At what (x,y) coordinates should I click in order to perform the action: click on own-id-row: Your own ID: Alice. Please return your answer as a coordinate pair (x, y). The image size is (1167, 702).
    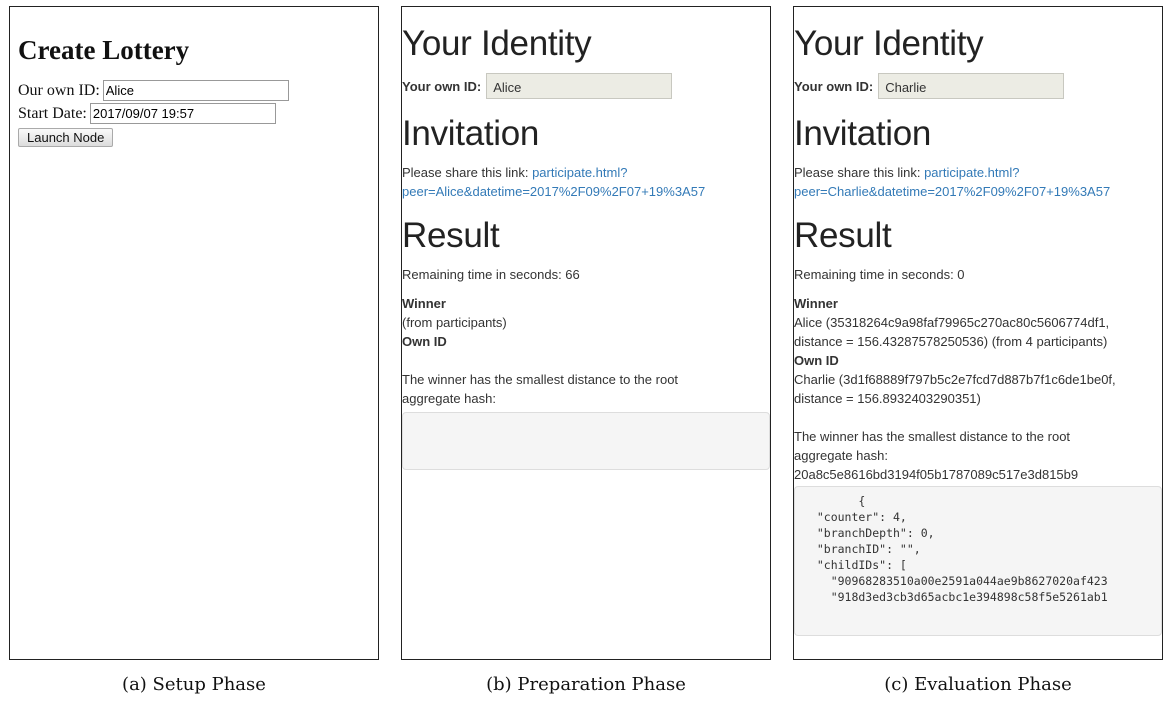
    Looking at the image, I should click on (586, 86).